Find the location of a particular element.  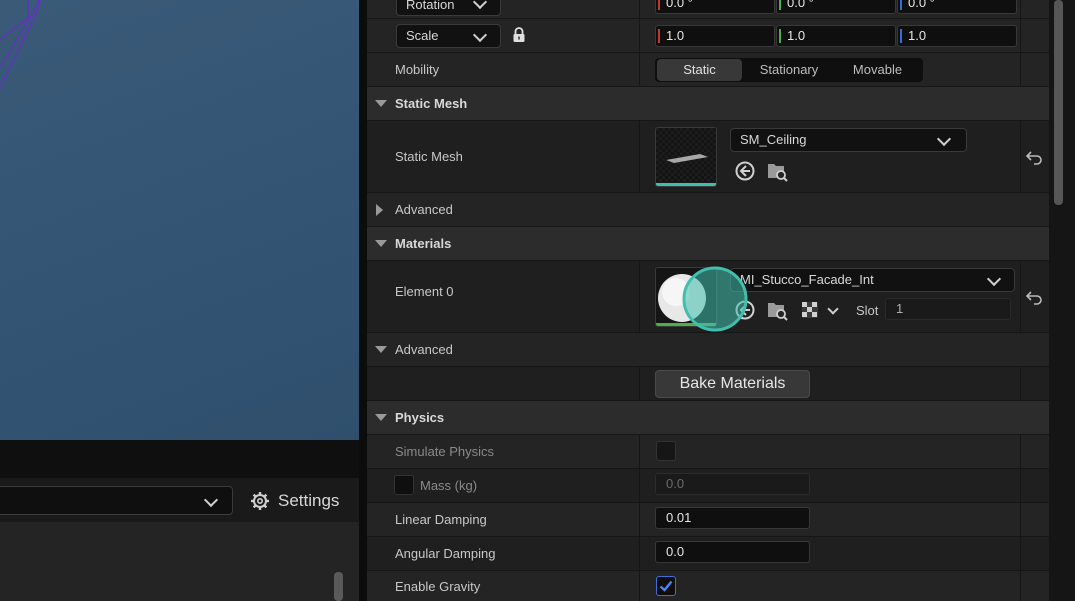

scale-label: Scale is located at coordinates (422, 35).